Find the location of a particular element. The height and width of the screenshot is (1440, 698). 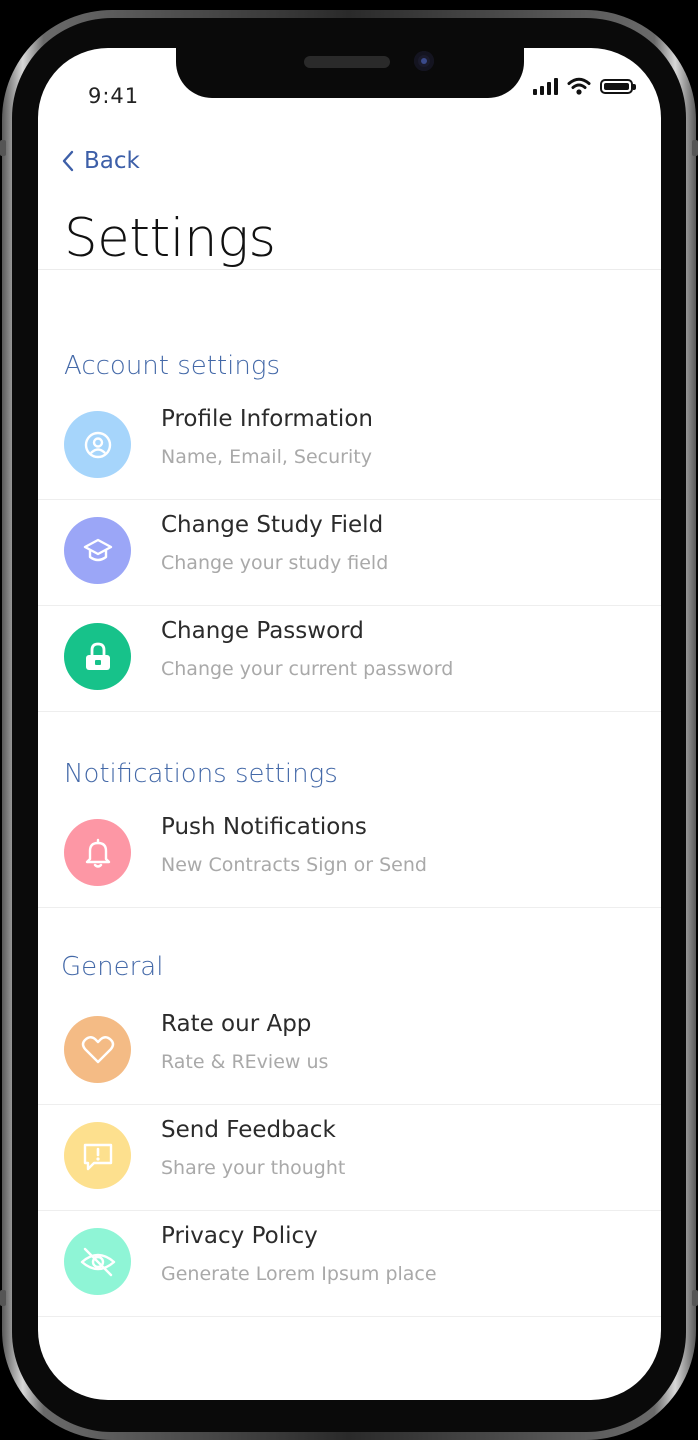

item-subtitle: Name, Email, Security is located at coordinates (266, 457).